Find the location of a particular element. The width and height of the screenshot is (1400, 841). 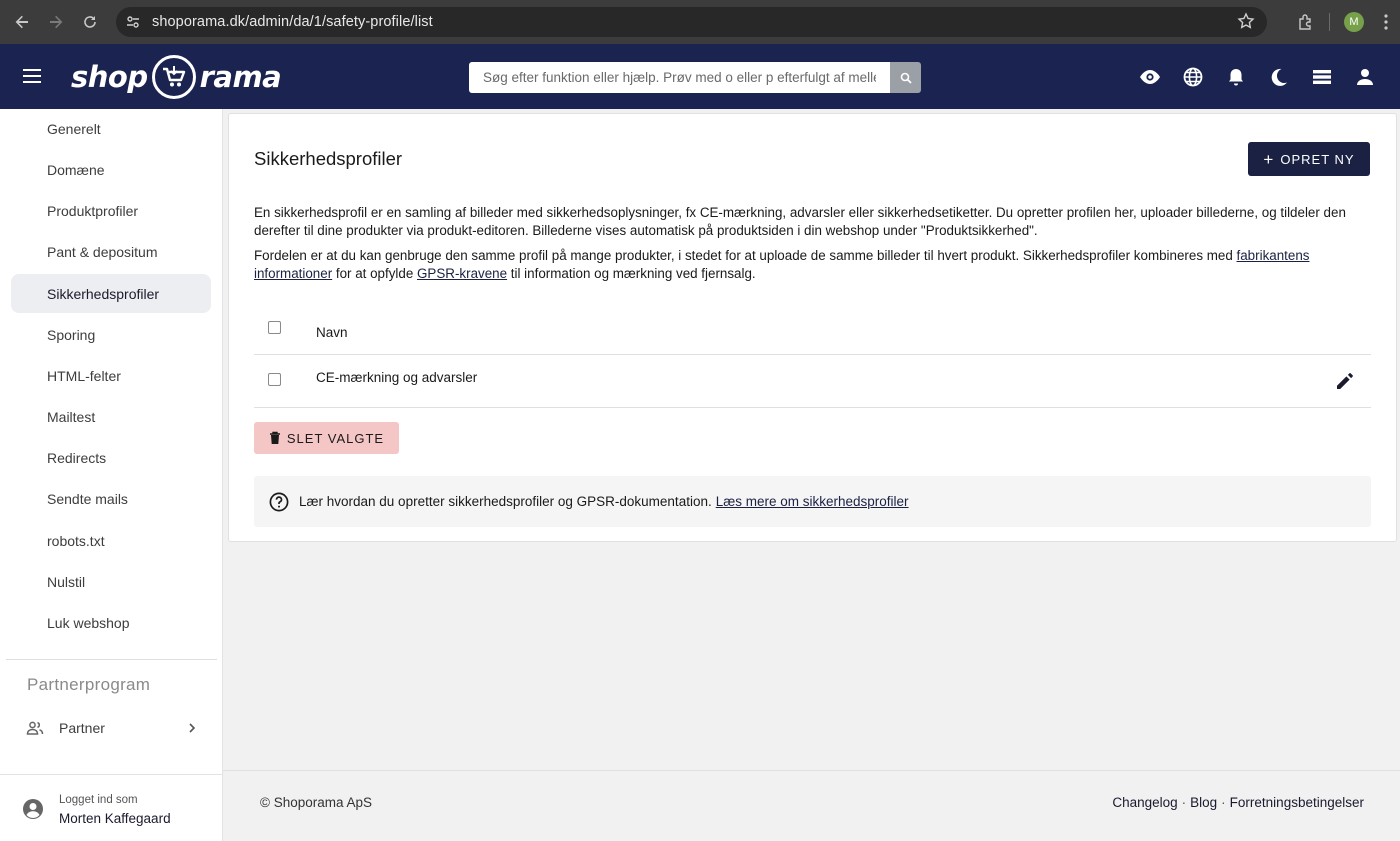

search-icon is located at coordinates (906, 78).